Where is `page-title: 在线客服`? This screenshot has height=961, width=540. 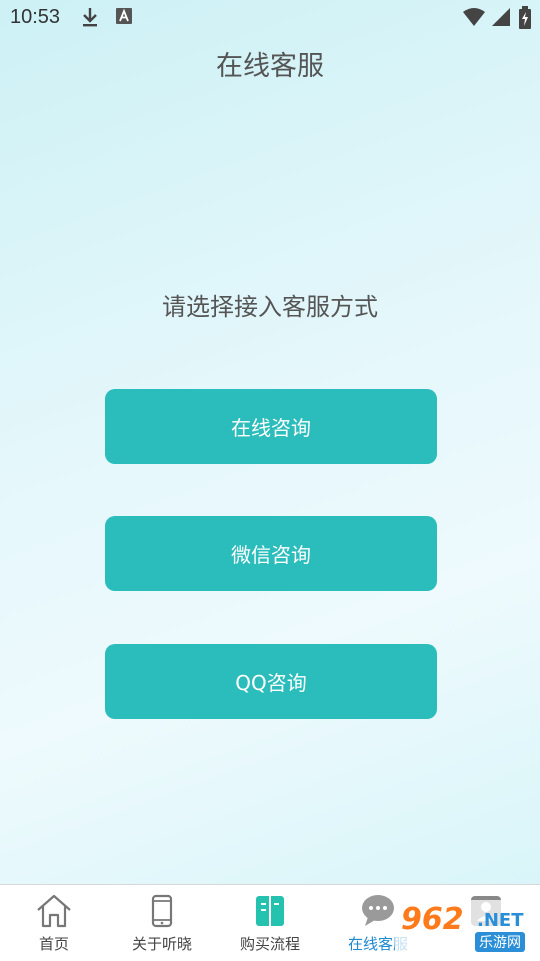
page-title: 在线客服 is located at coordinates (270, 66).